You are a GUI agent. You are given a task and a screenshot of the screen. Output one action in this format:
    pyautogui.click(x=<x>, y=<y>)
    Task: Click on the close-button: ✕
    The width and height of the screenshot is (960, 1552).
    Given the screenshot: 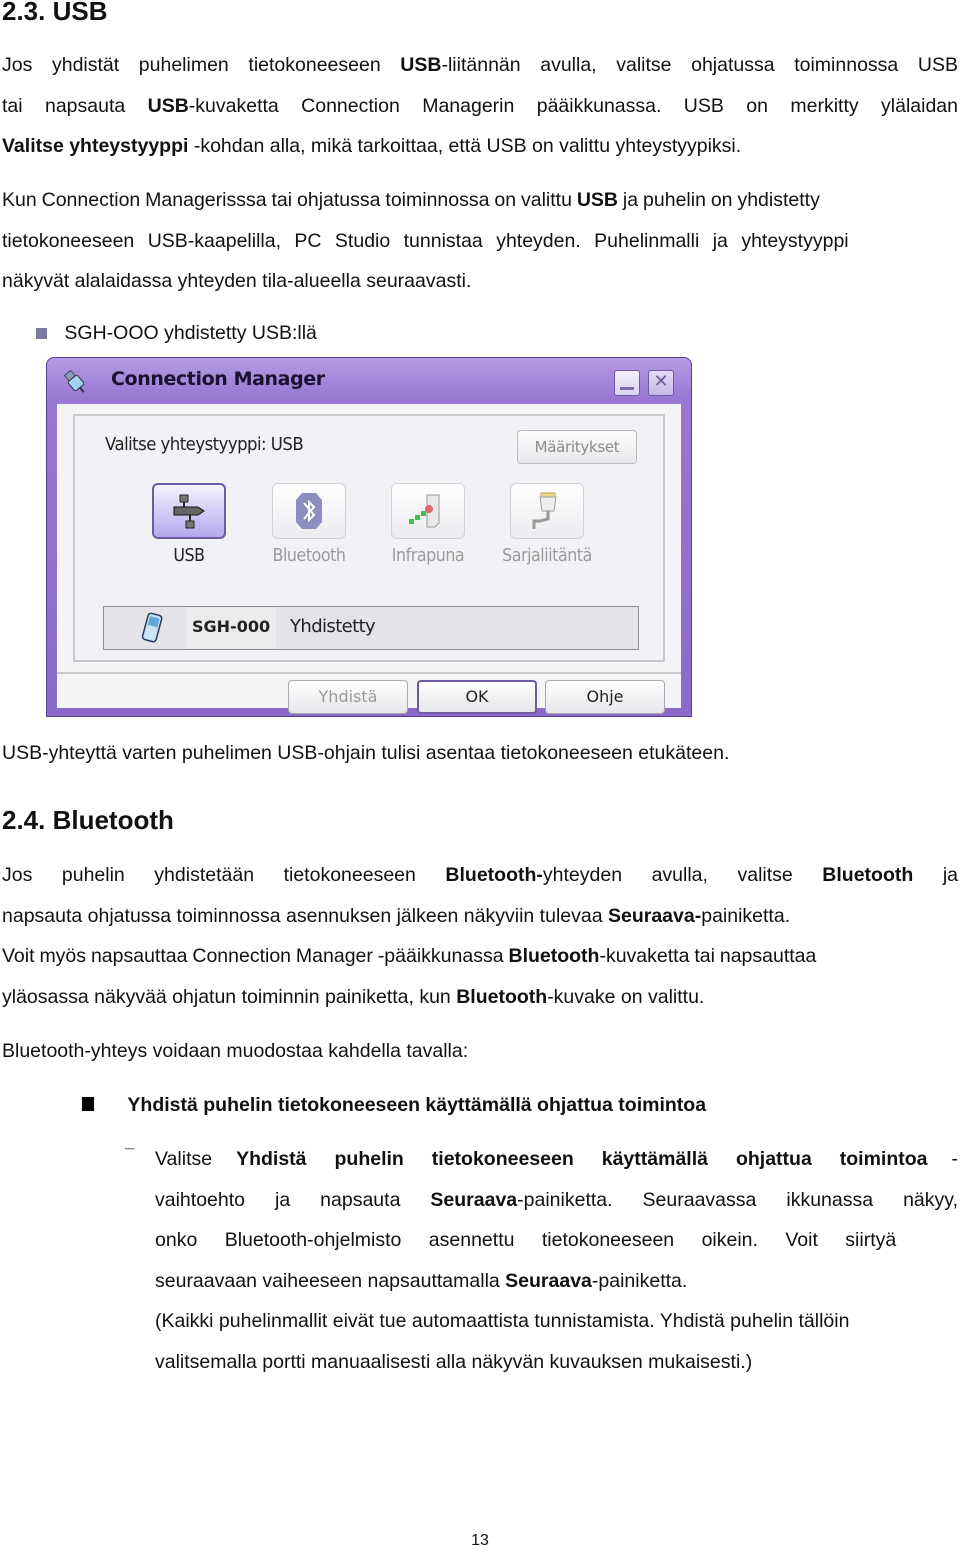 What is the action you would take?
    pyautogui.click(x=661, y=383)
    